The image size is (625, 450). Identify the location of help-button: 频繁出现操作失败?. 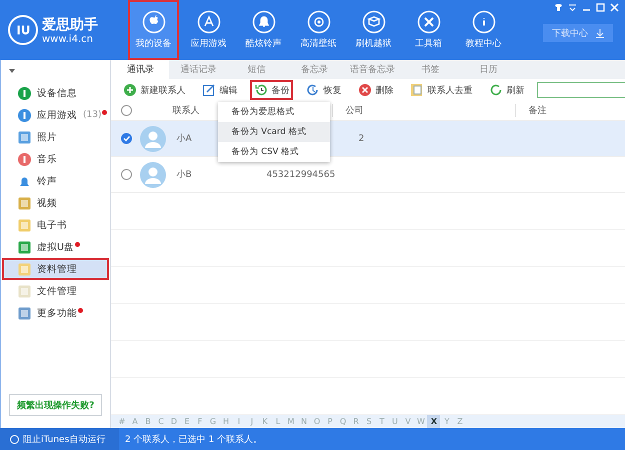
(55, 405).